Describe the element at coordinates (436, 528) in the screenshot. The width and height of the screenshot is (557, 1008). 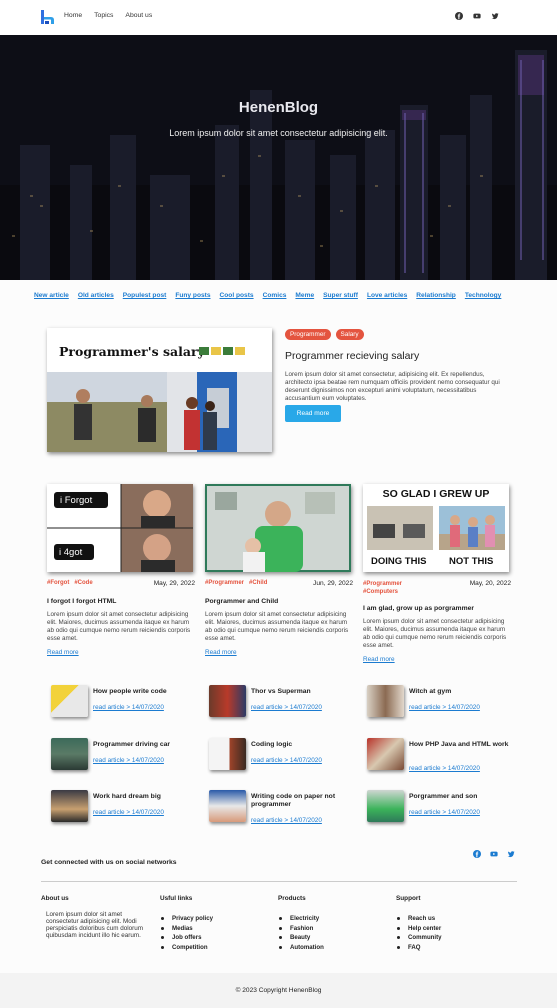
I see `card-image: SO GLAD I GREW UP DOING THIS NOT THIS` at that location.